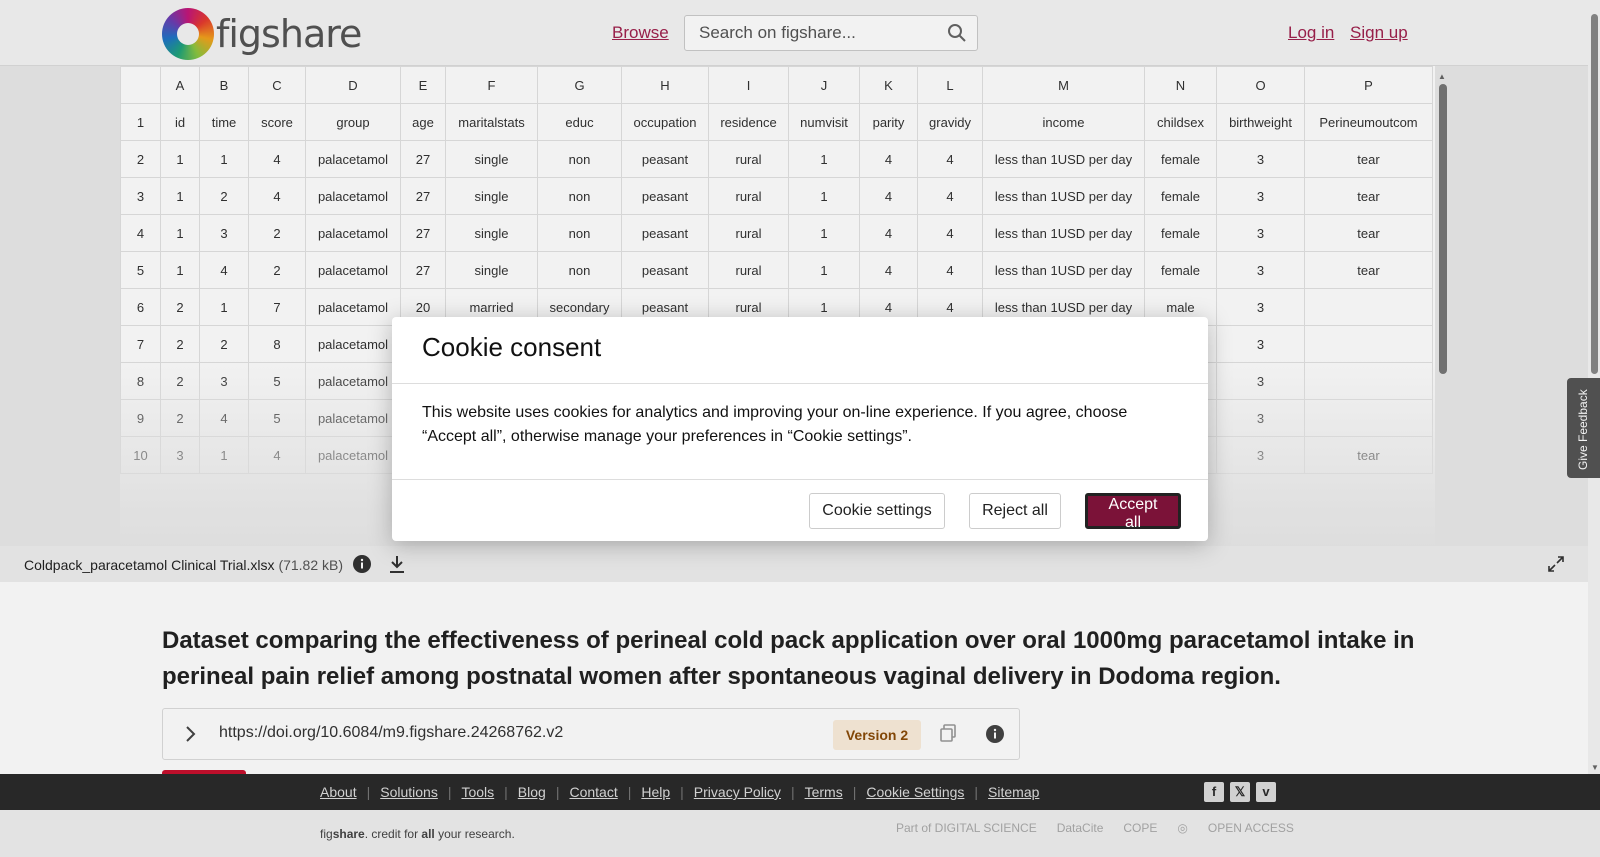 The height and width of the screenshot is (857, 1600). I want to click on accept-all-button: Accept all, so click(1133, 512).